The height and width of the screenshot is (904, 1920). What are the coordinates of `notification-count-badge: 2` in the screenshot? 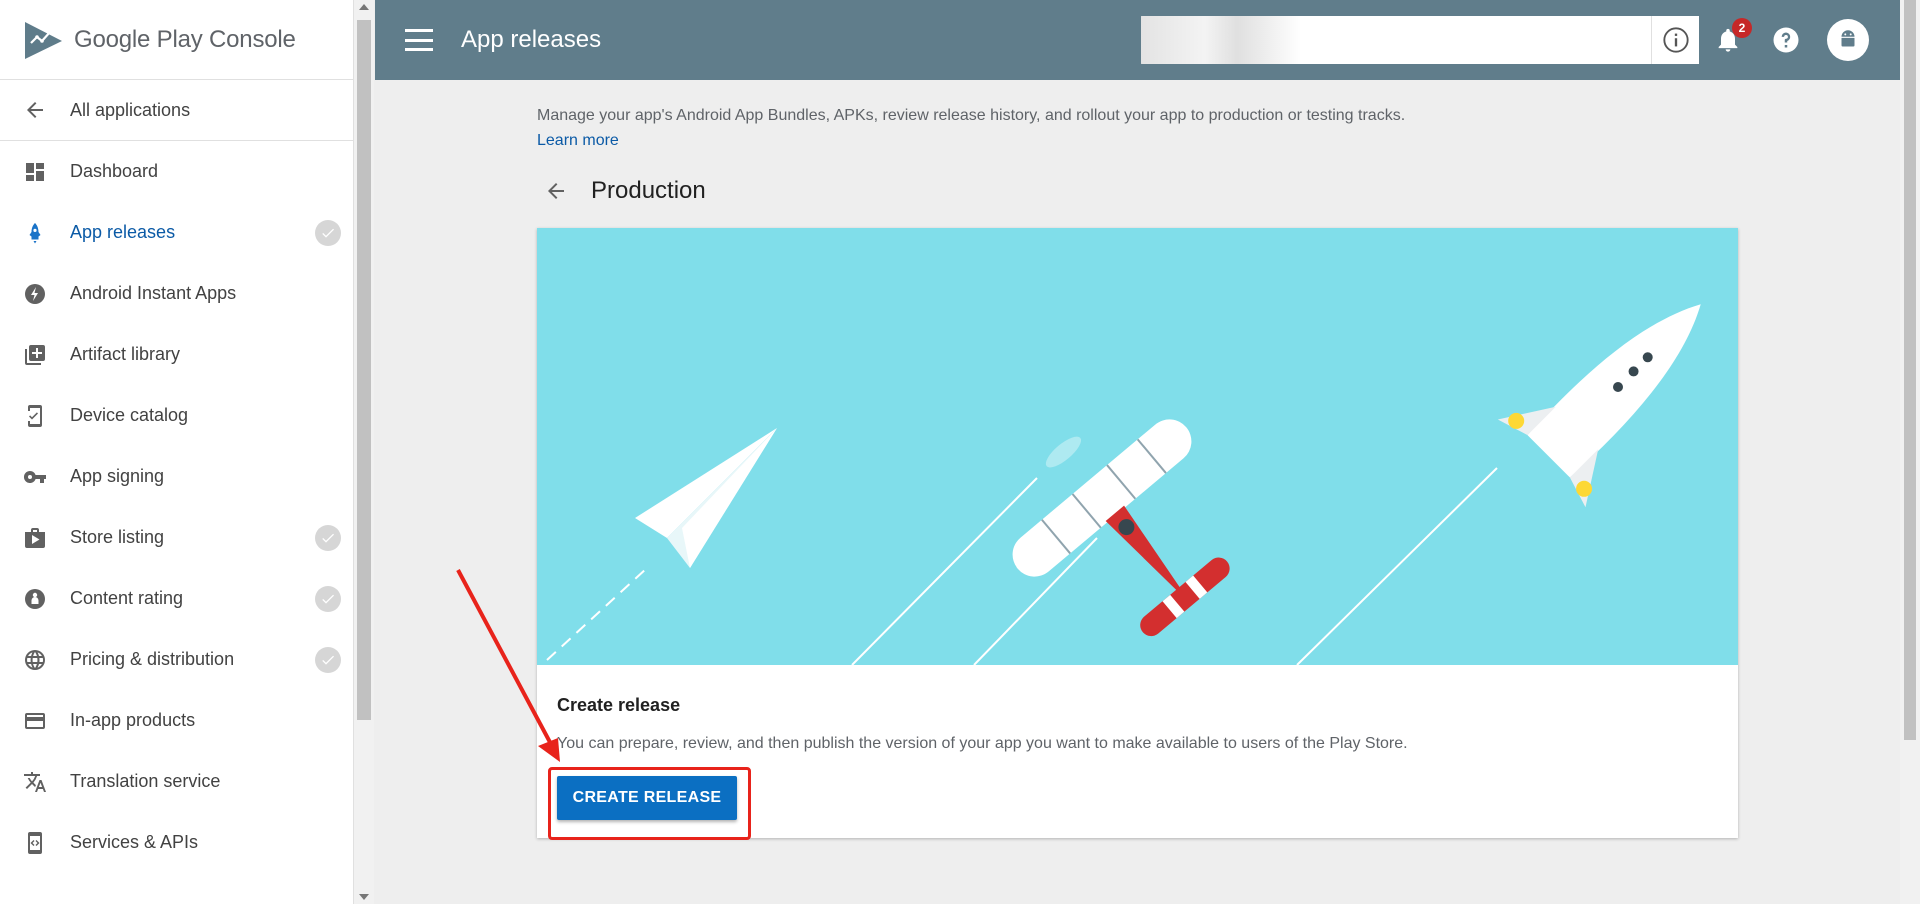 It's located at (1742, 28).